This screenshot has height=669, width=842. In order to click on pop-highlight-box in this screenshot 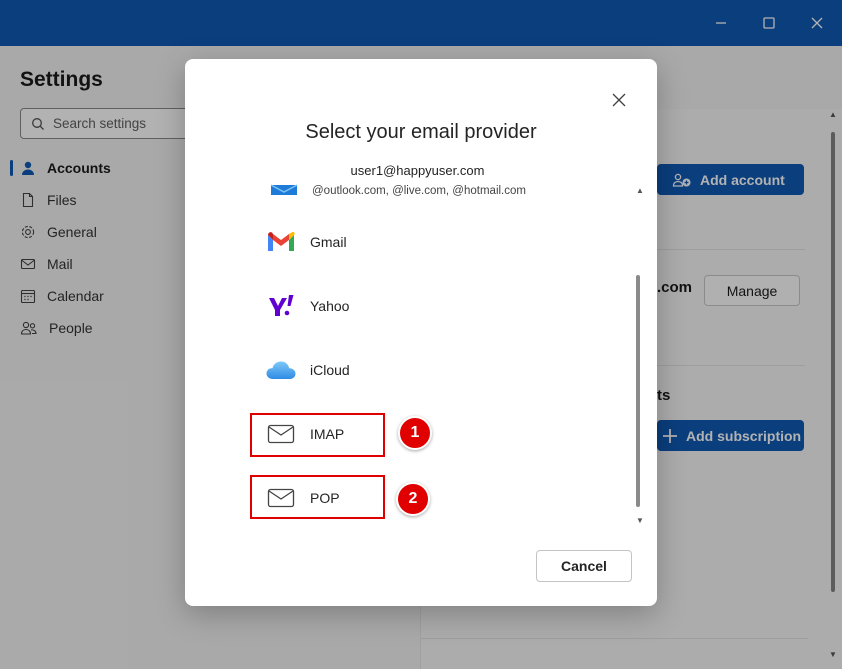, I will do `click(317, 497)`.